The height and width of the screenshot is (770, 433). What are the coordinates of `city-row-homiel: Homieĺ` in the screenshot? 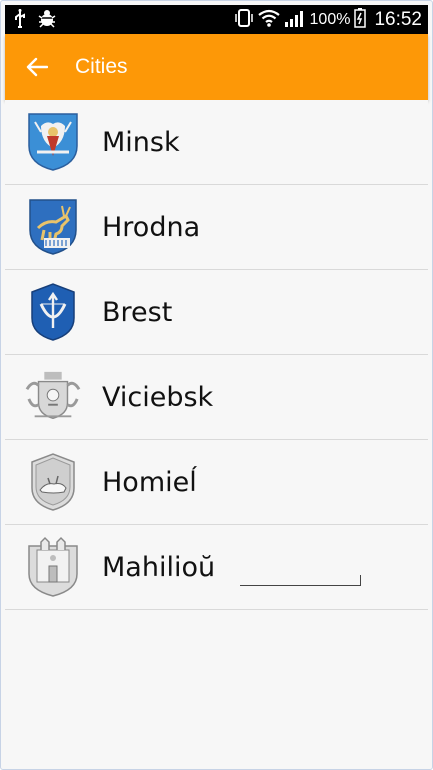 It's located at (216, 482).